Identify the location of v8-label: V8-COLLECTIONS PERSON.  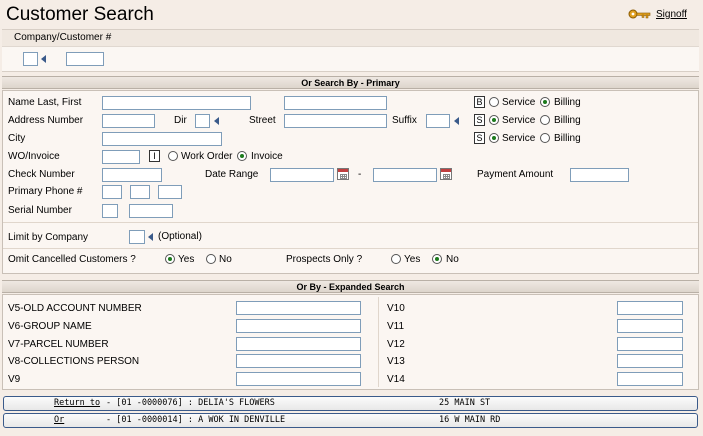
(74, 361).